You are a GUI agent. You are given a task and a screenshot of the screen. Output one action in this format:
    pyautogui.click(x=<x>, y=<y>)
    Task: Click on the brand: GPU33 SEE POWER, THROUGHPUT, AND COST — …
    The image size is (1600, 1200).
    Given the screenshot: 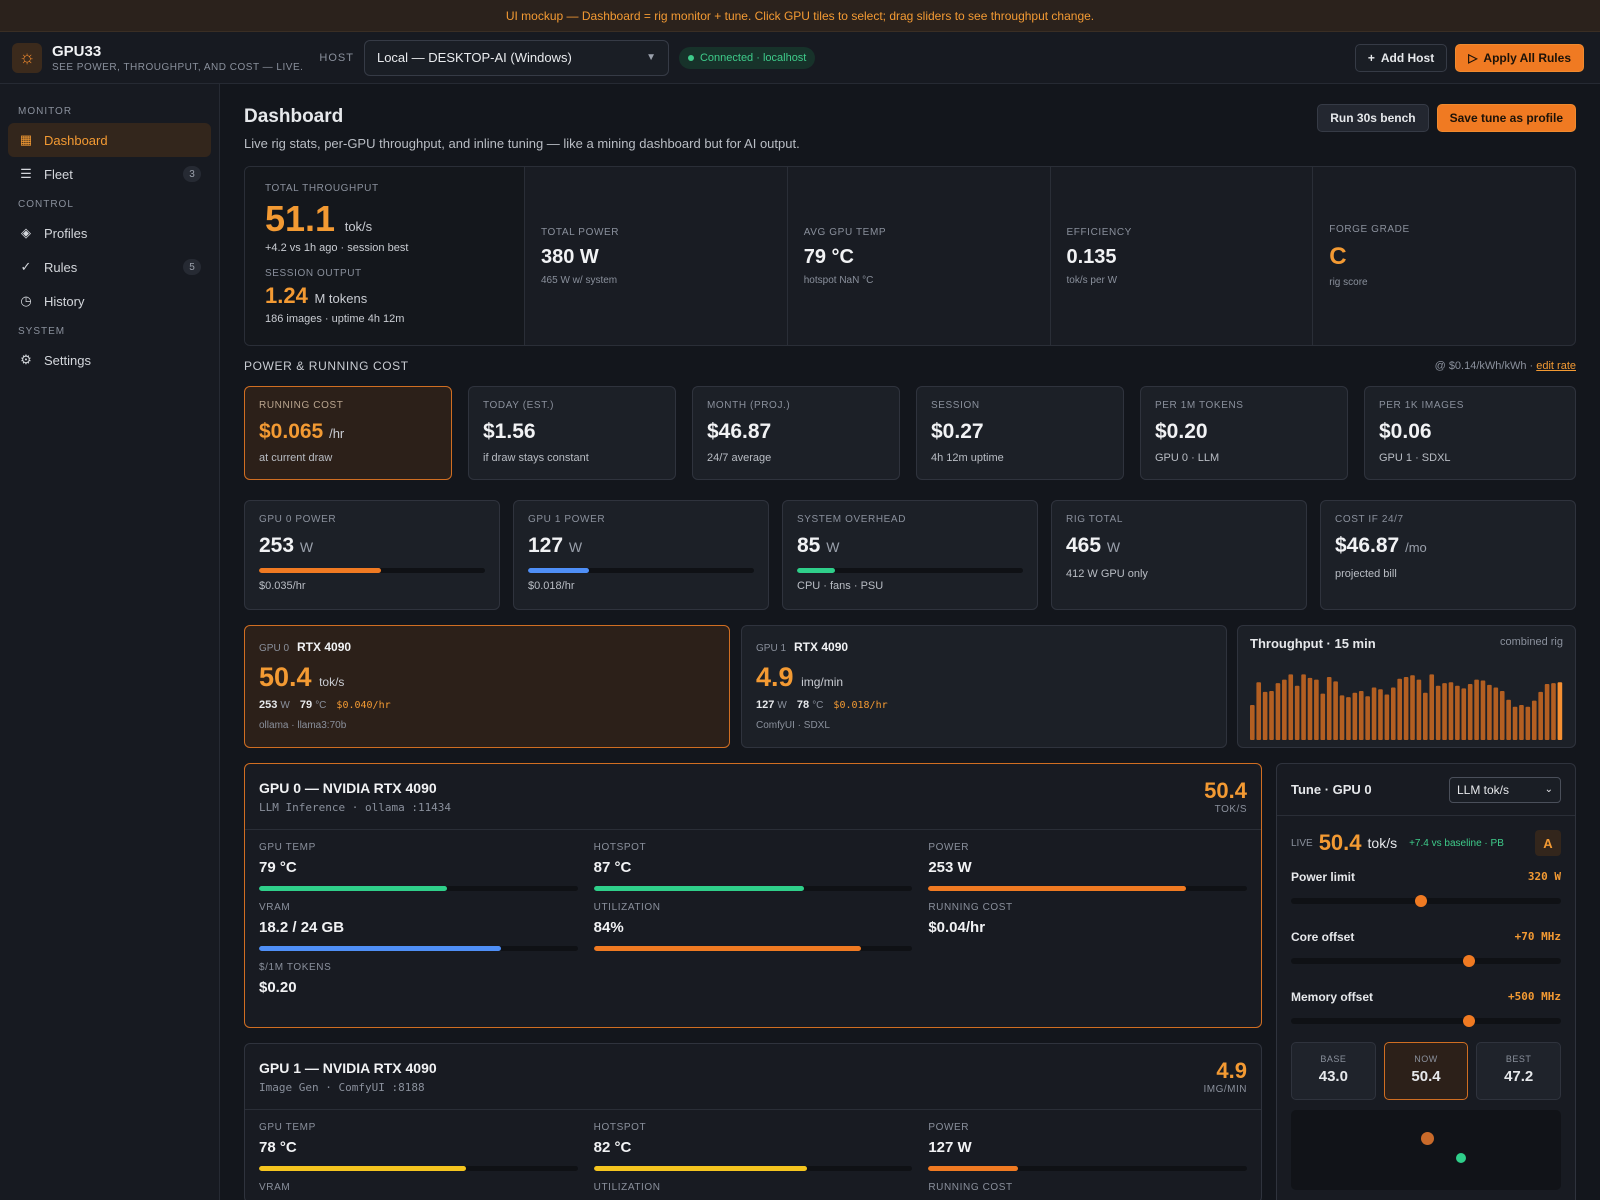 What is the action you would take?
    pyautogui.click(x=177, y=58)
    